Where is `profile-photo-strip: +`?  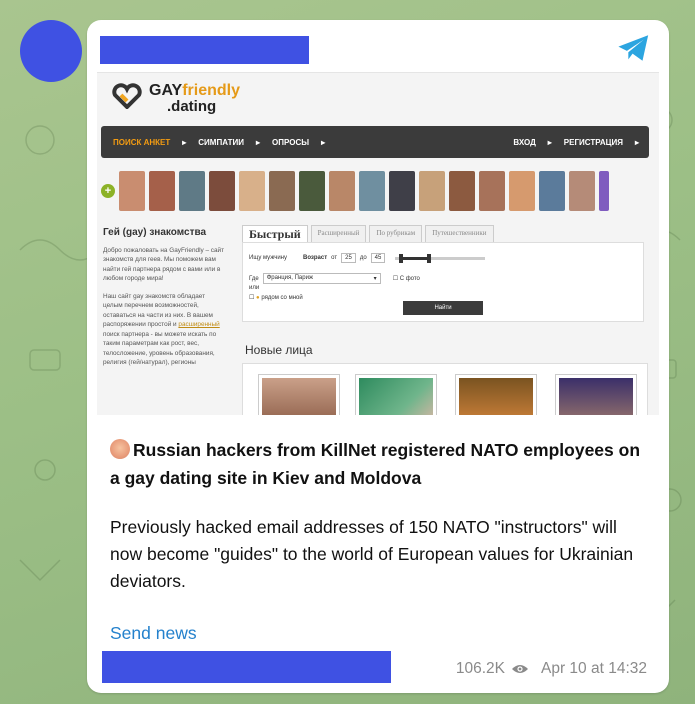
profile-photo-strip: + is located at coordinates (377, 191).